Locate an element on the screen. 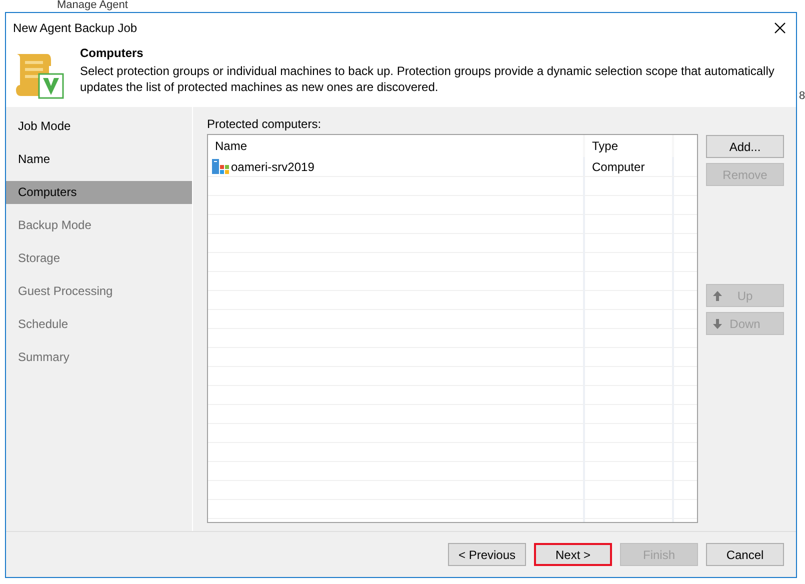 The image size is (805, 584). sidebar-item: Computers is located at coordinates (99, 192).